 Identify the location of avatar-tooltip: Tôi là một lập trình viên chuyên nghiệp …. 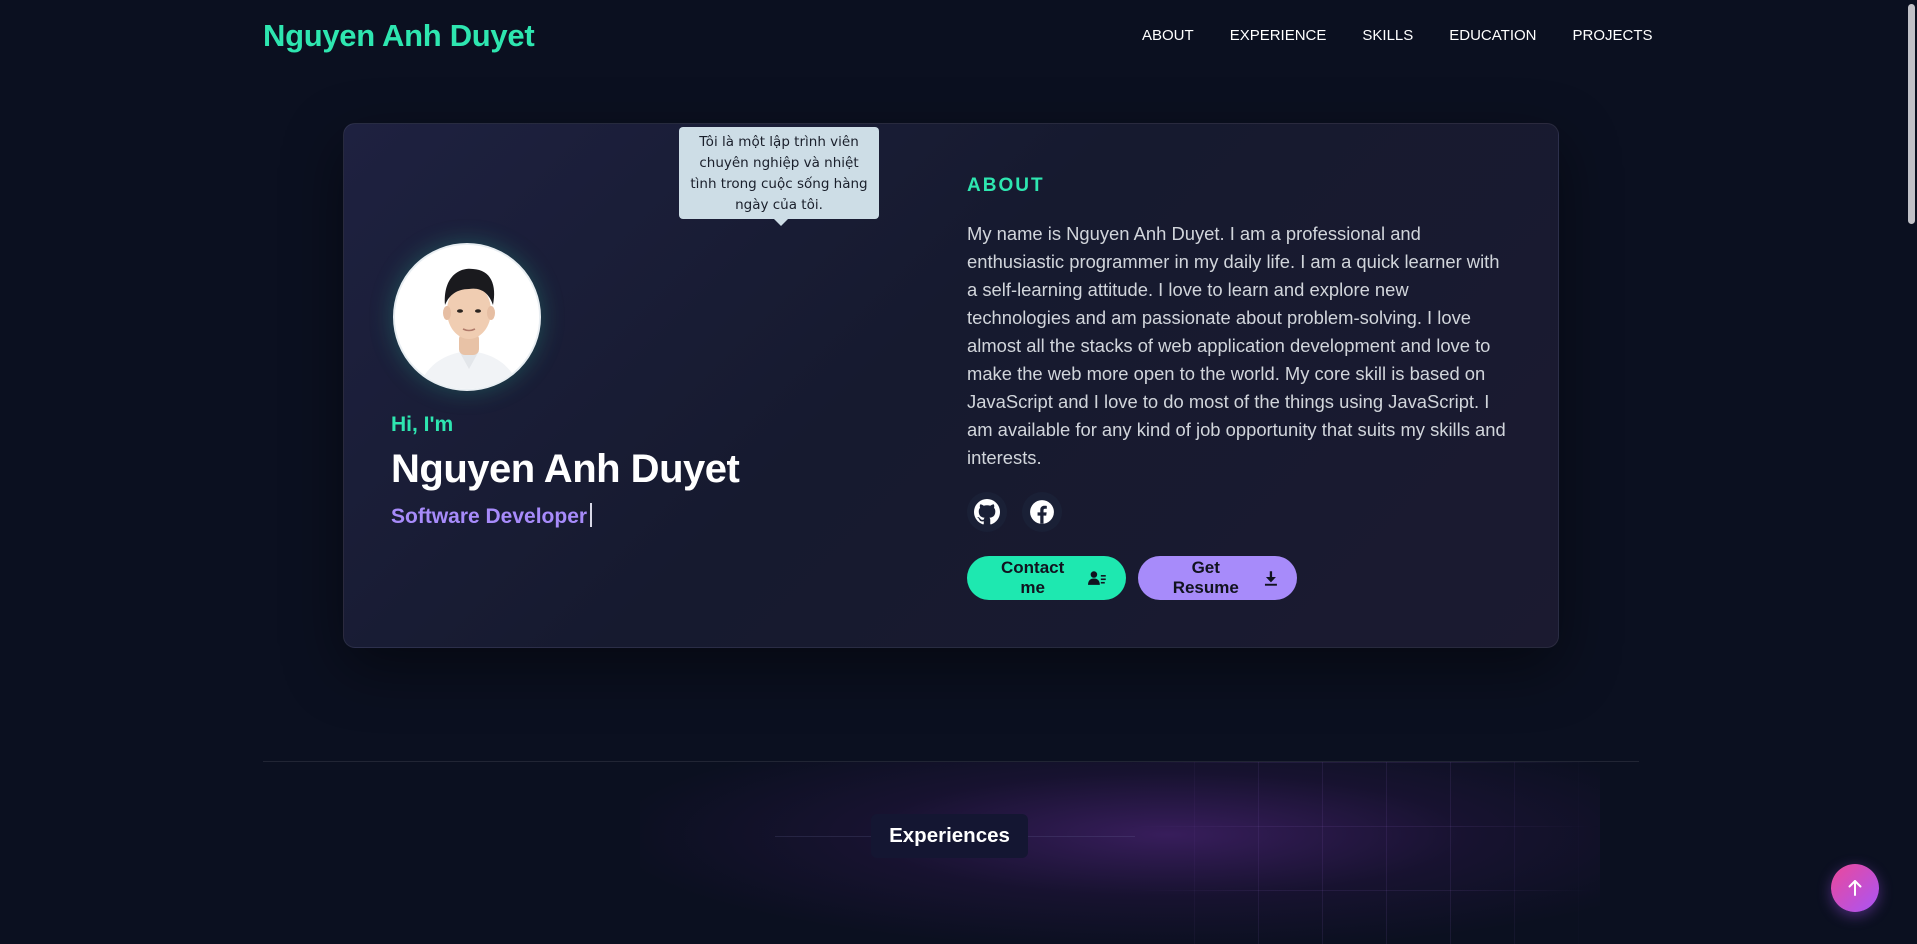
(779, 176).